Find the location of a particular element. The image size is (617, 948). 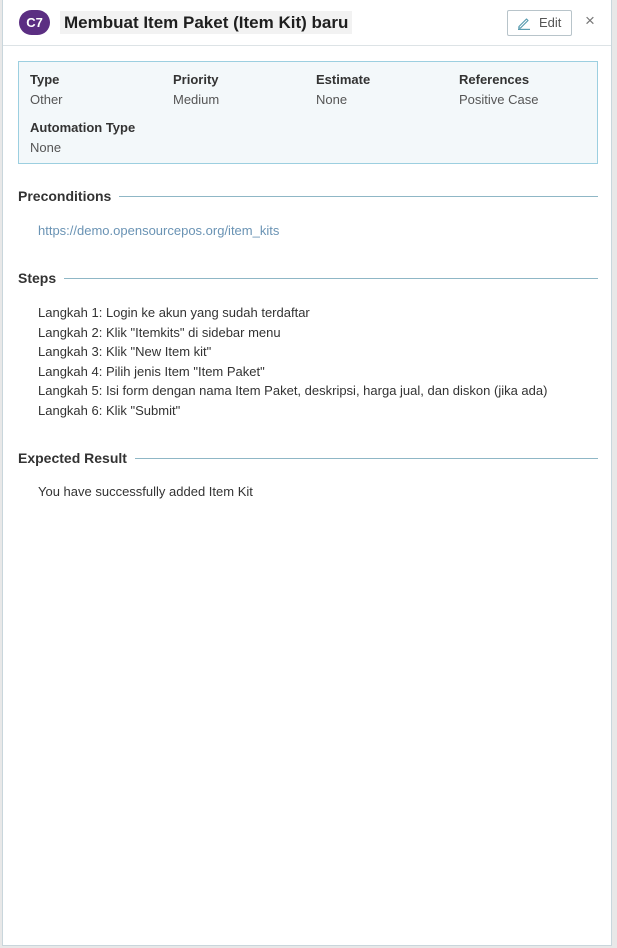

preconditions-section-header: Preconditions is located at coordinates (308, 196).